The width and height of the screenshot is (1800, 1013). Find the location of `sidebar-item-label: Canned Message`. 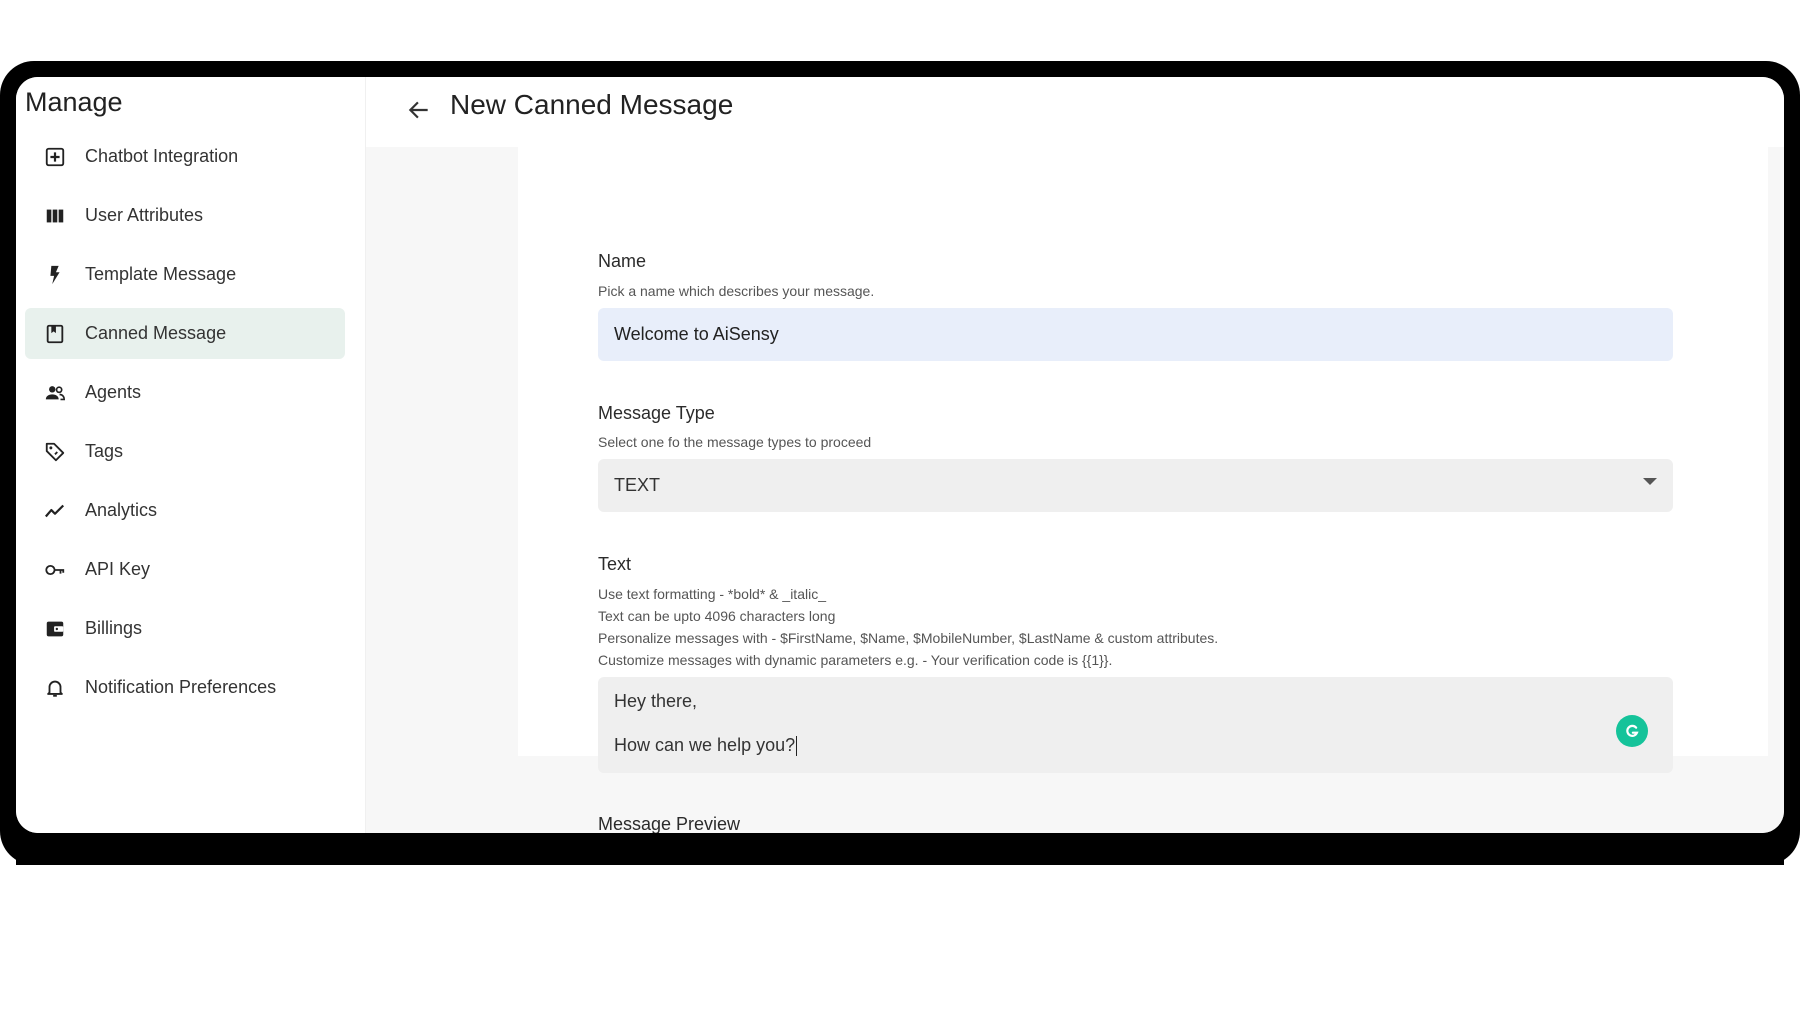

sidebar-item-label: Canned Message is located at coordinates (156, 333).